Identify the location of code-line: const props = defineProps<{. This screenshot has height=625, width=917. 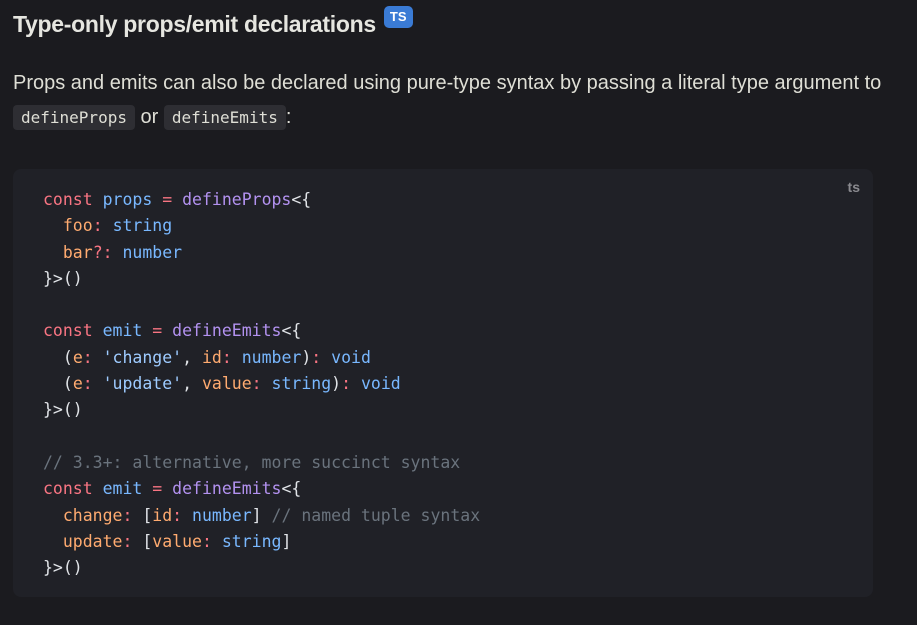
(261, 200).